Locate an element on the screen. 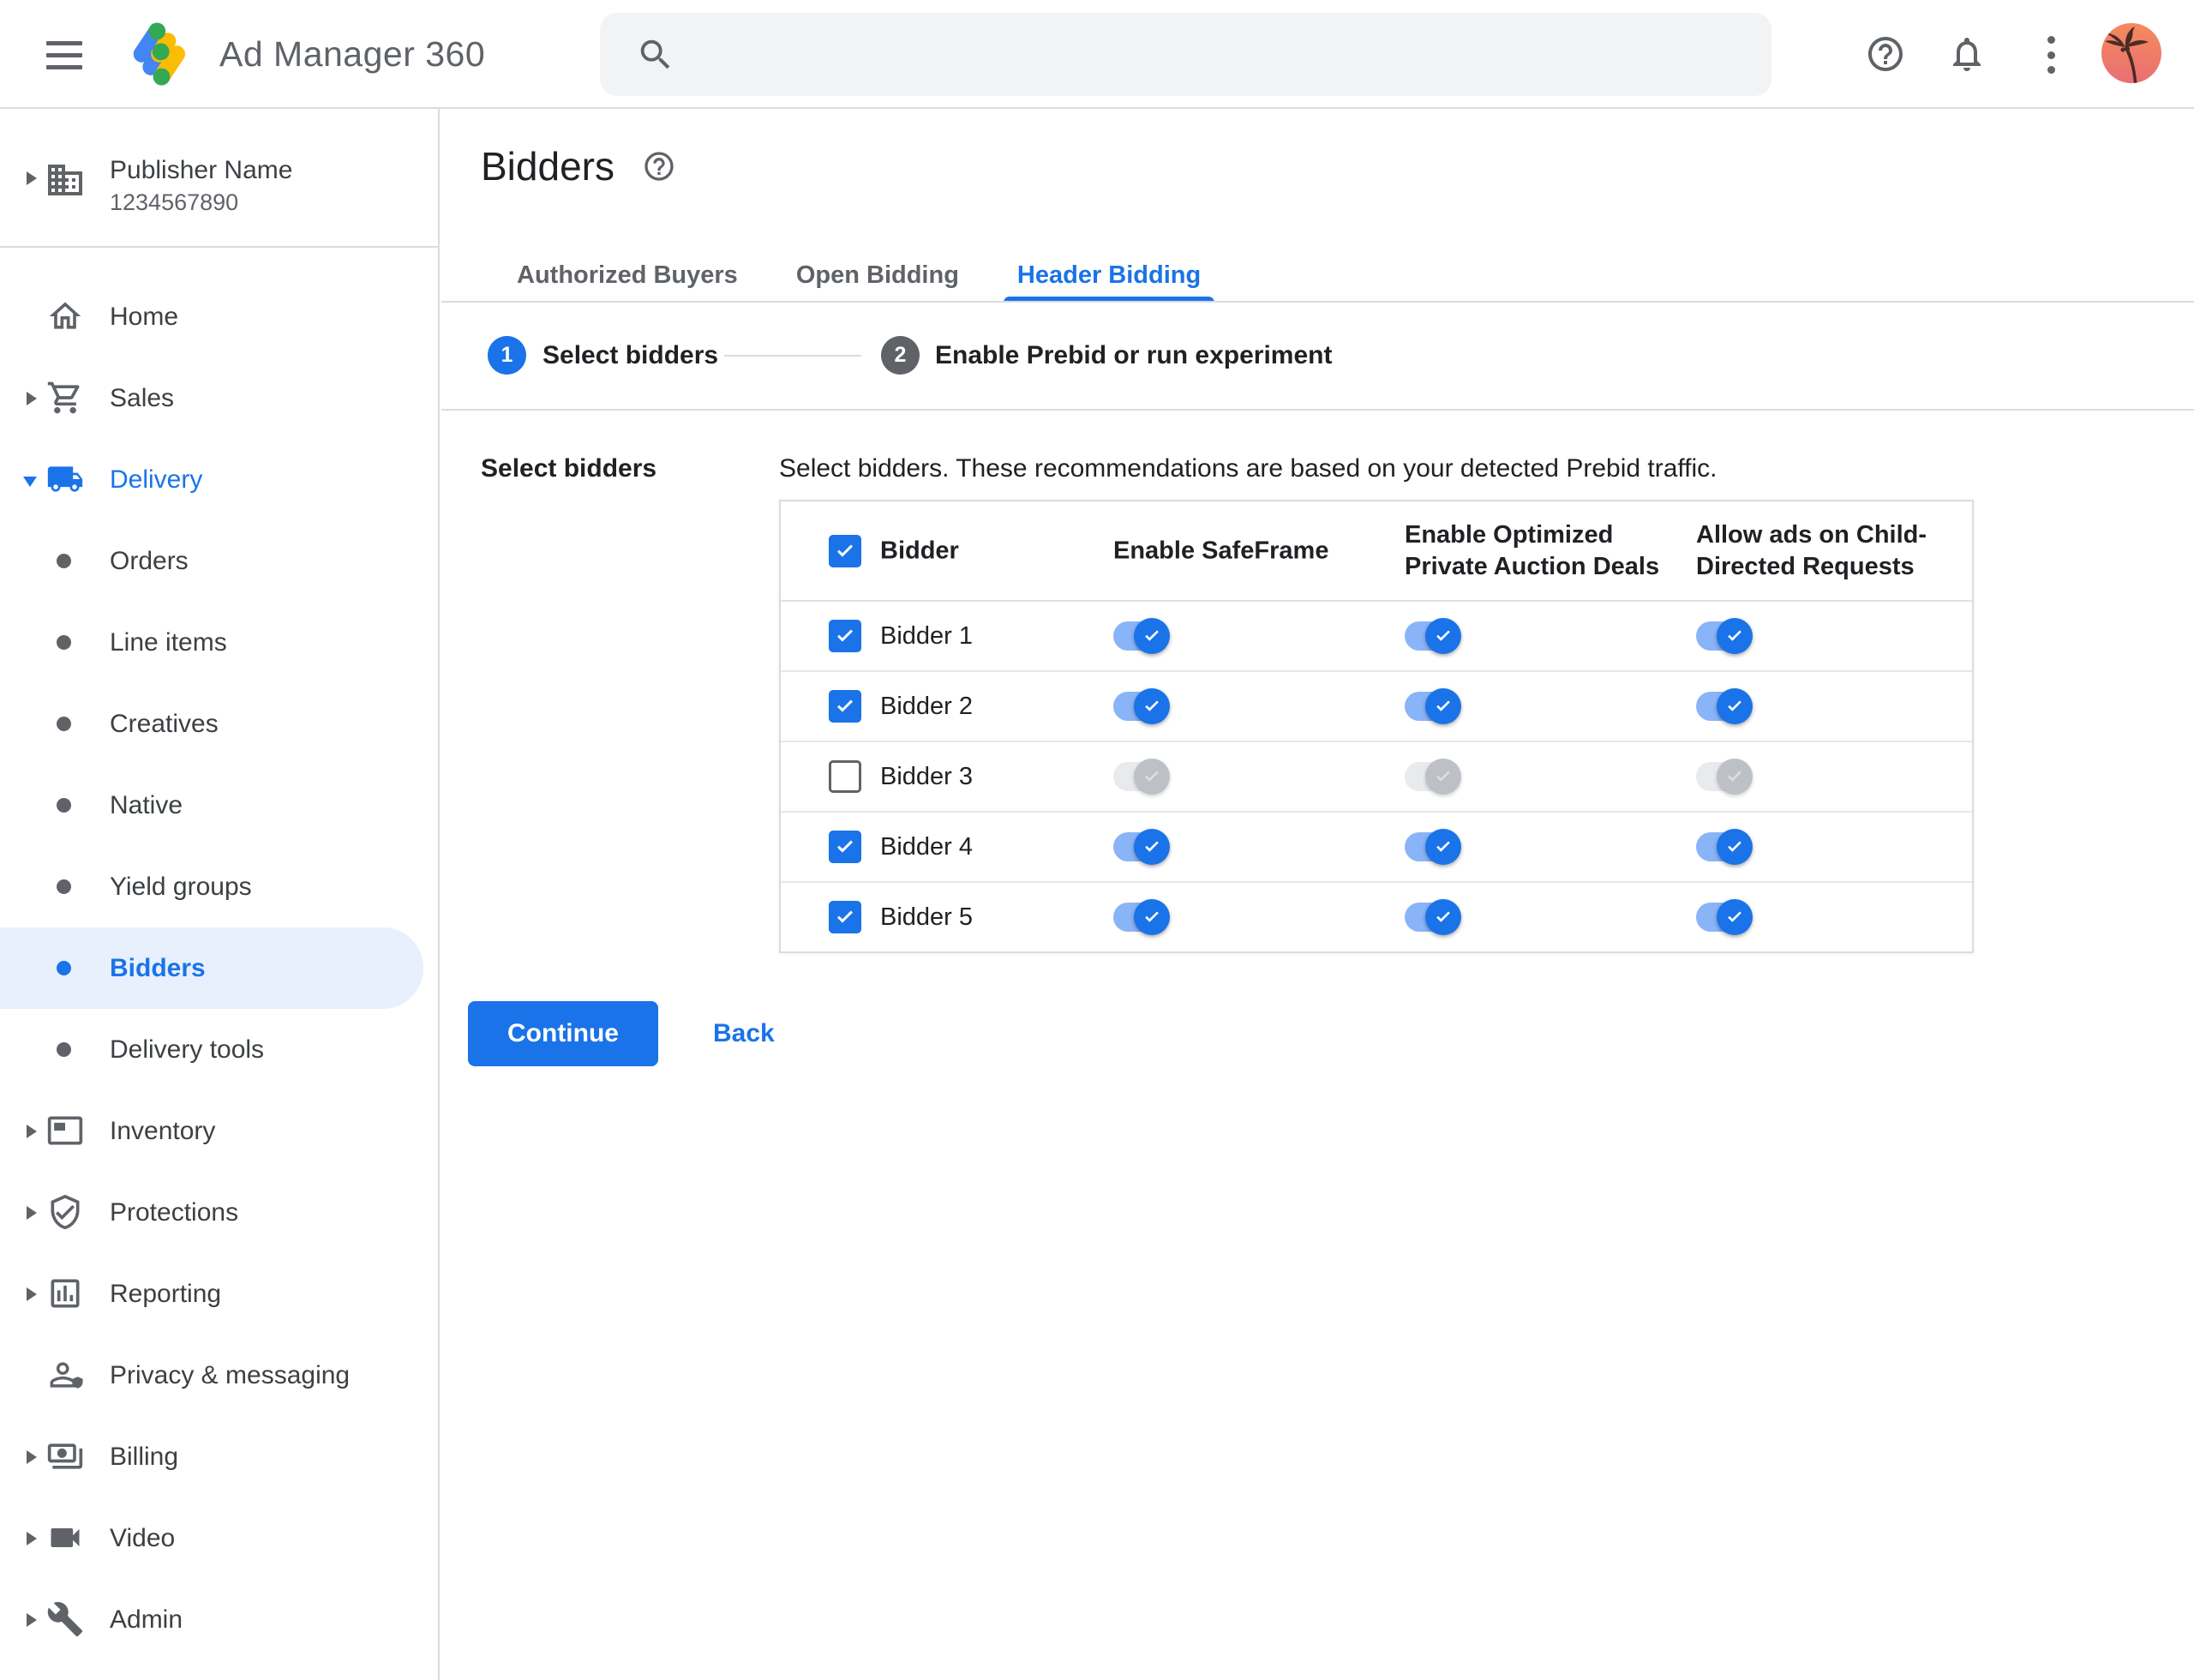 The width and height of the screenshot is (2194, 1680). sidebar-item-creatives: Creatives is located at coordinates (219, 724).